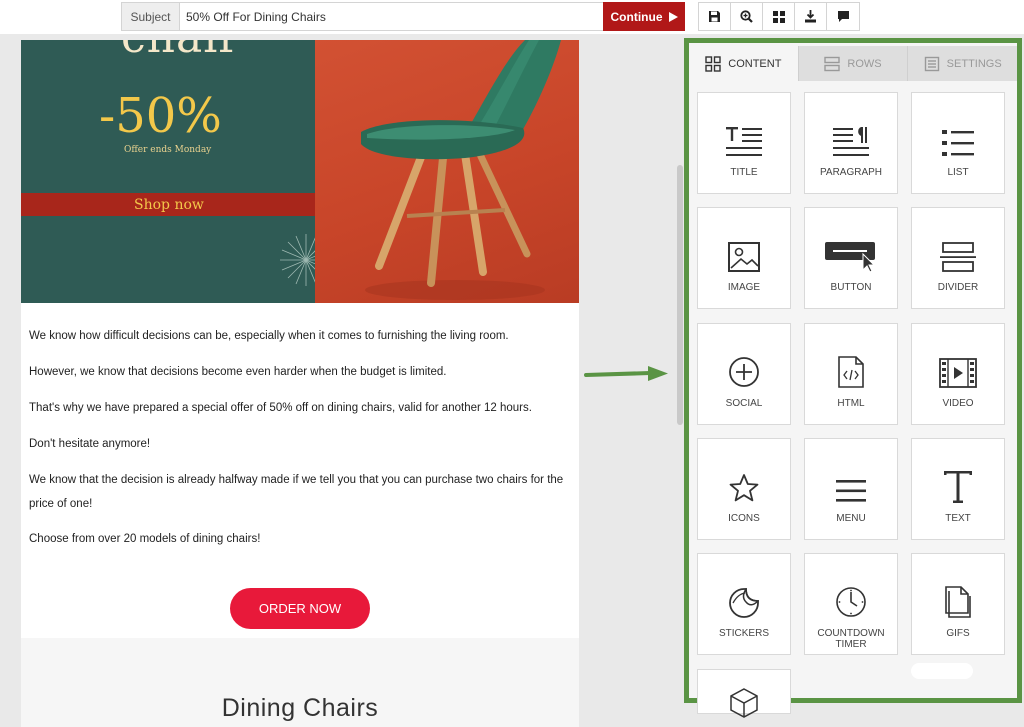 Image resolution: width=1024 pixels, height=727 pixels. Describe the element at coordinates (713, 63) in the screenshot. I see `content-grid-icon` at that location.